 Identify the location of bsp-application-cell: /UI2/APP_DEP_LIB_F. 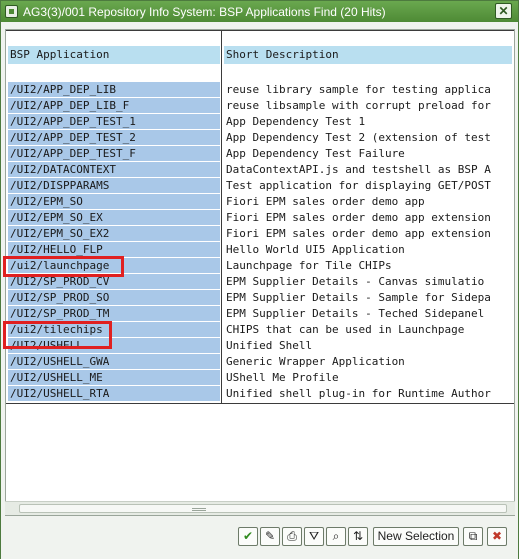
(114, 105).